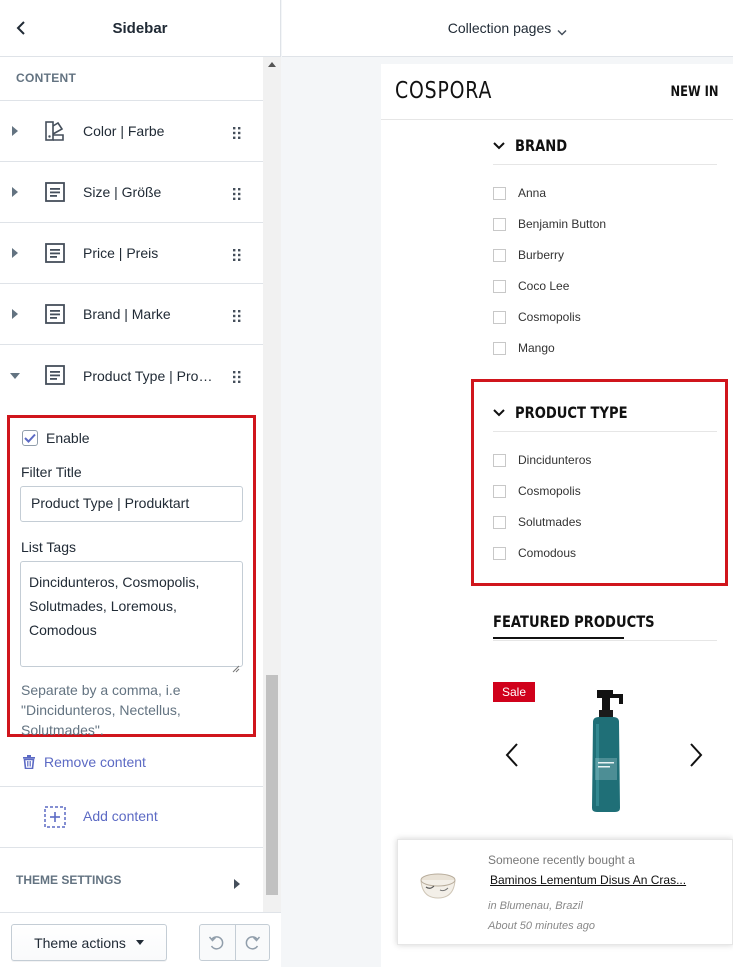 The width and height of the screenshot is (733, 967). I want to click on block-label: Brand | Marke, so click(127, 314).